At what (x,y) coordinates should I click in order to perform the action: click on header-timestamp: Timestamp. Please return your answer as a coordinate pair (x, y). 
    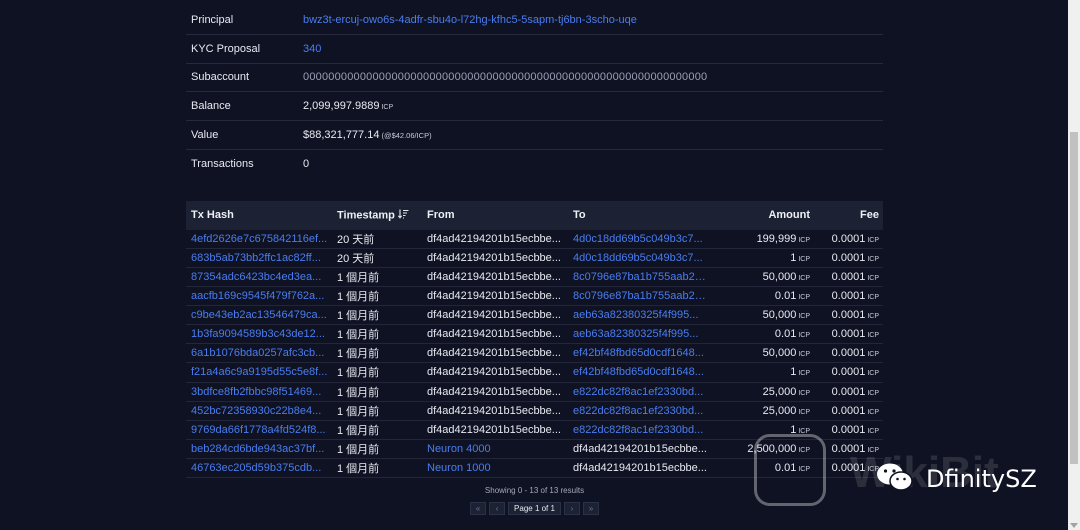
    Looking at the image, I should click on (377, 215).